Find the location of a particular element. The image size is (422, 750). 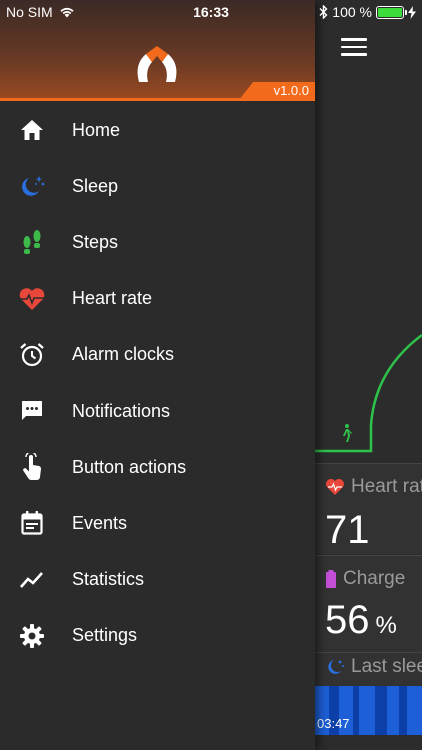

sleep-start-time: 03:47 is located at coordinates (333, 723).